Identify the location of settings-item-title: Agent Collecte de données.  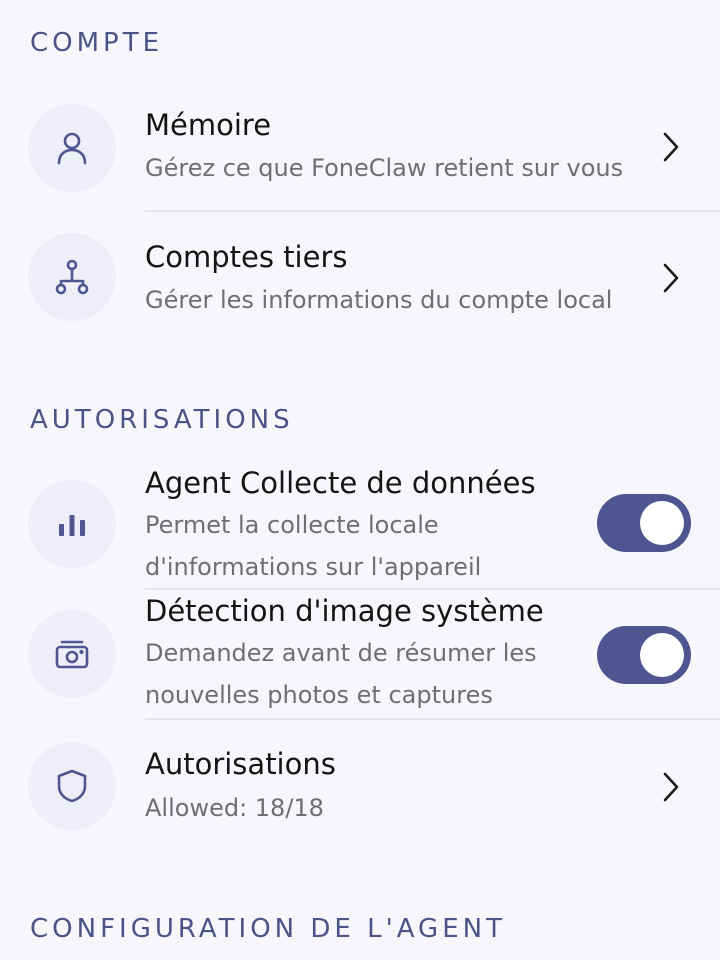
(340, 483).